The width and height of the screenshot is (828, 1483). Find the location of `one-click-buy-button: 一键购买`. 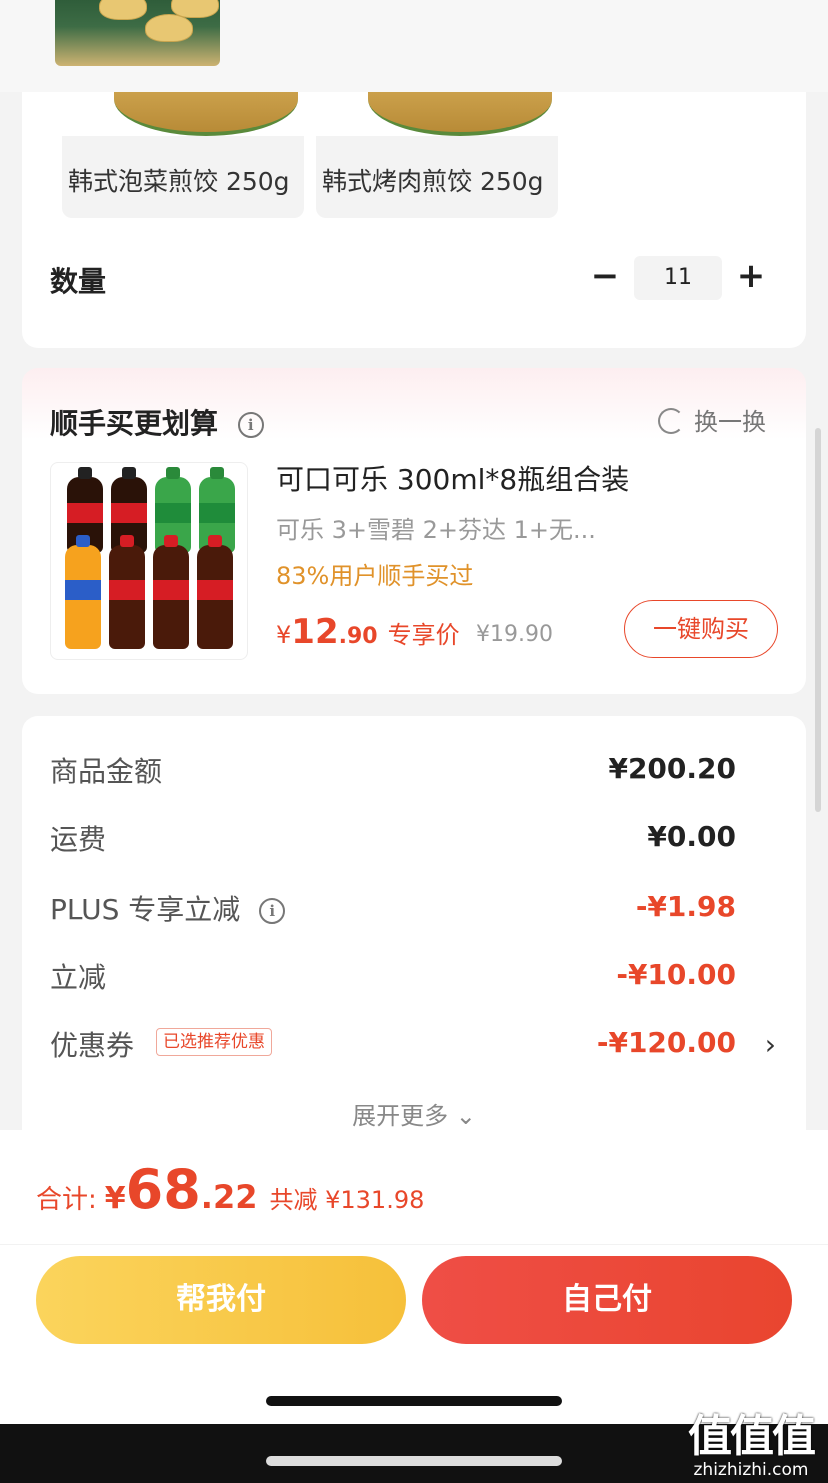

one-click-buy-button: 一键购买 is located at coordinates (701, 629).